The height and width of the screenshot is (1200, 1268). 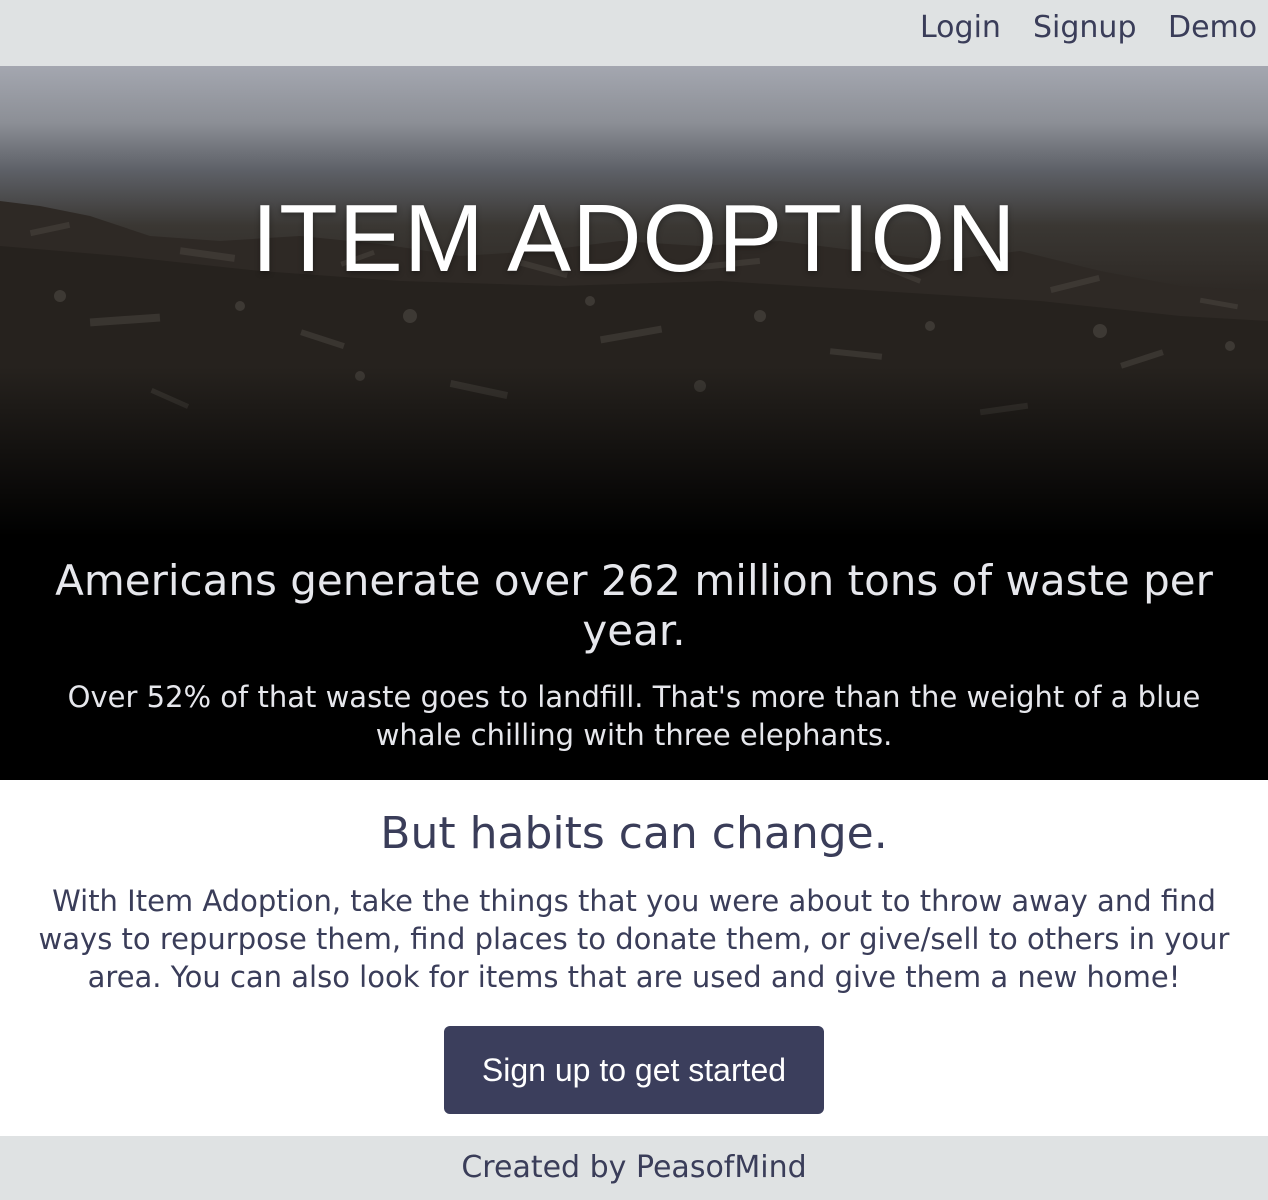 I want to click on habits-heading: But habits can change., so click(x=634, y=833).